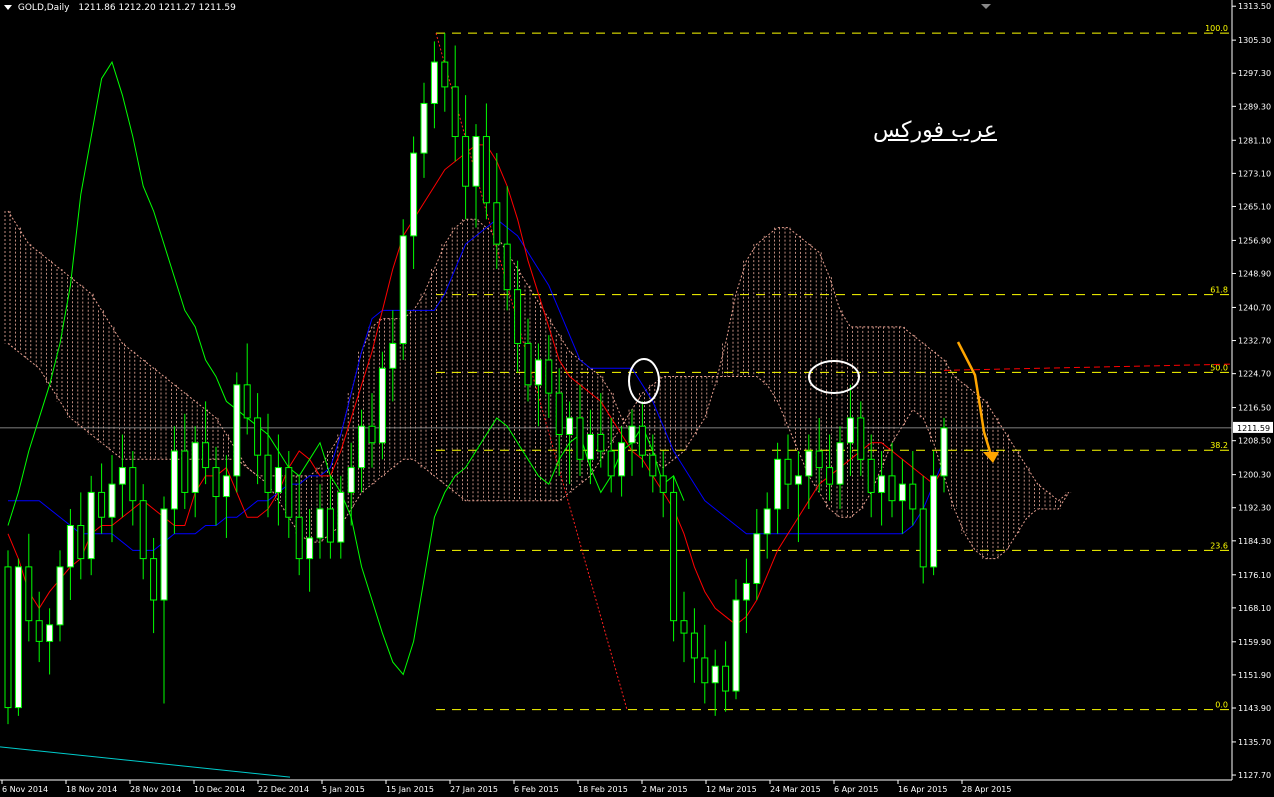  Describe the element at coordinates (157, 8) in the screenshot. I see `ohlc-values: 1211.86 1212.20 1211.27 1211.59` at that location.